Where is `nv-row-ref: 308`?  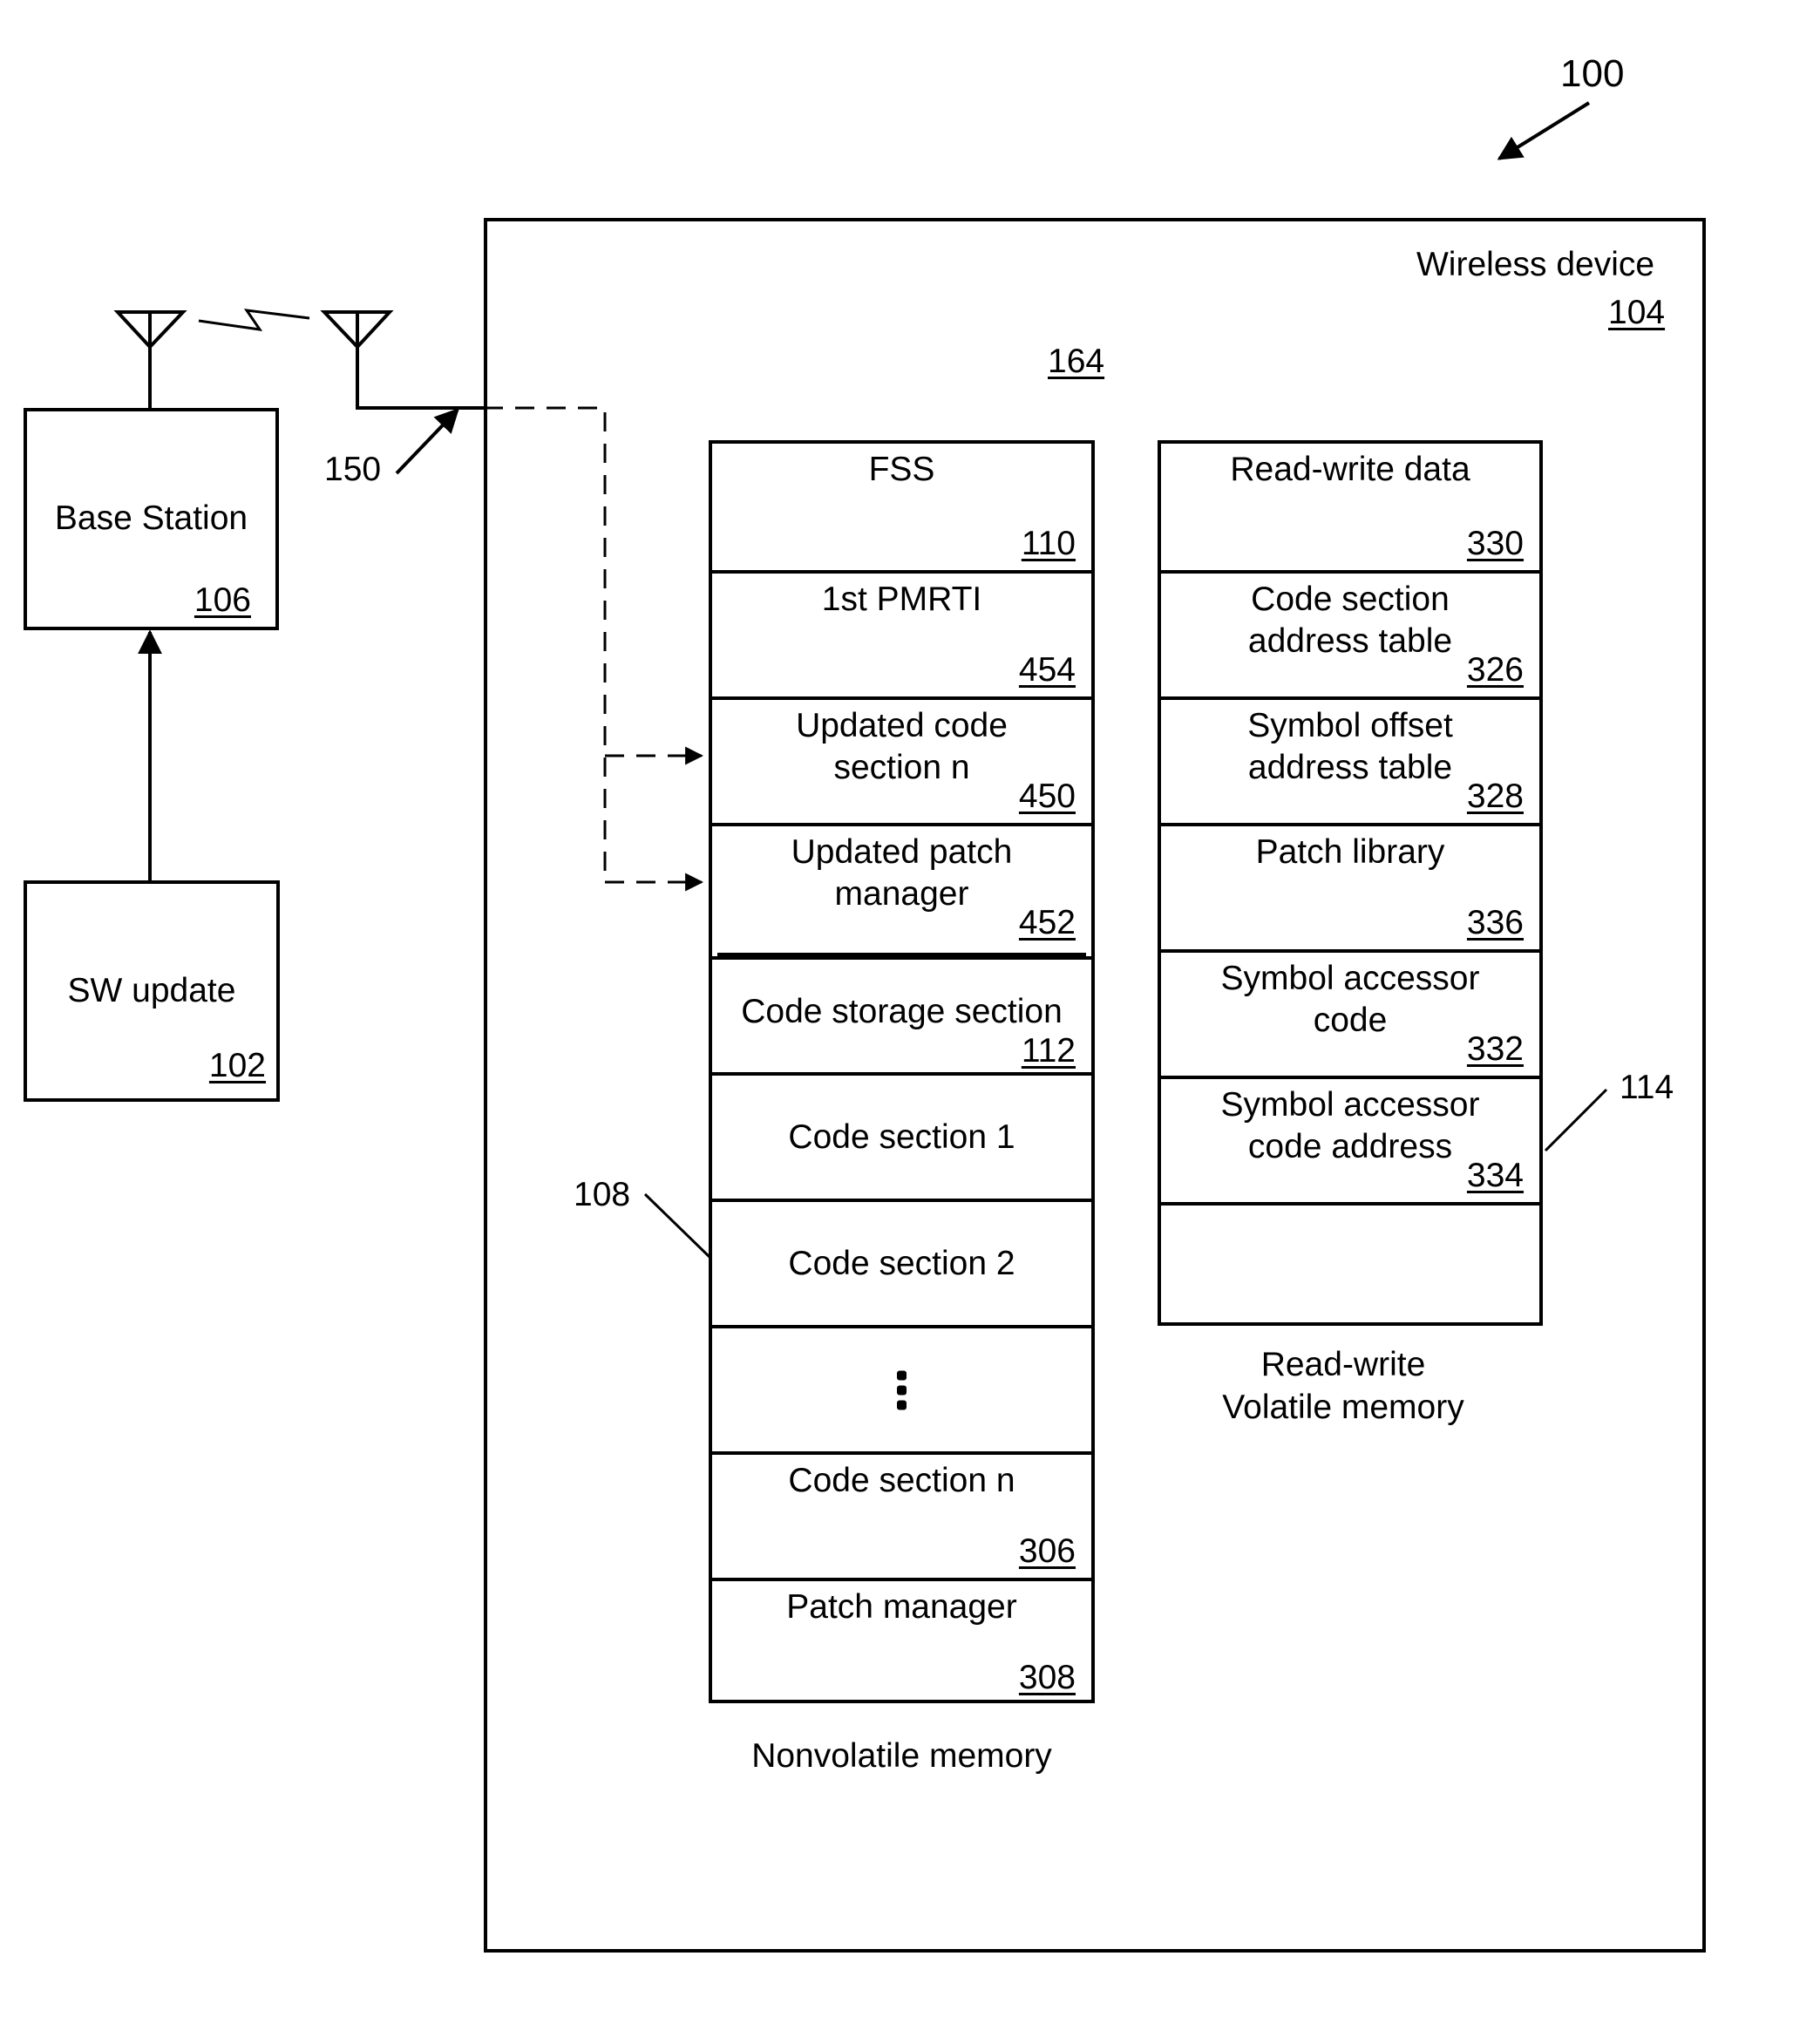
nv-row-ref: 308 is located at coordinates (1047, 1677).